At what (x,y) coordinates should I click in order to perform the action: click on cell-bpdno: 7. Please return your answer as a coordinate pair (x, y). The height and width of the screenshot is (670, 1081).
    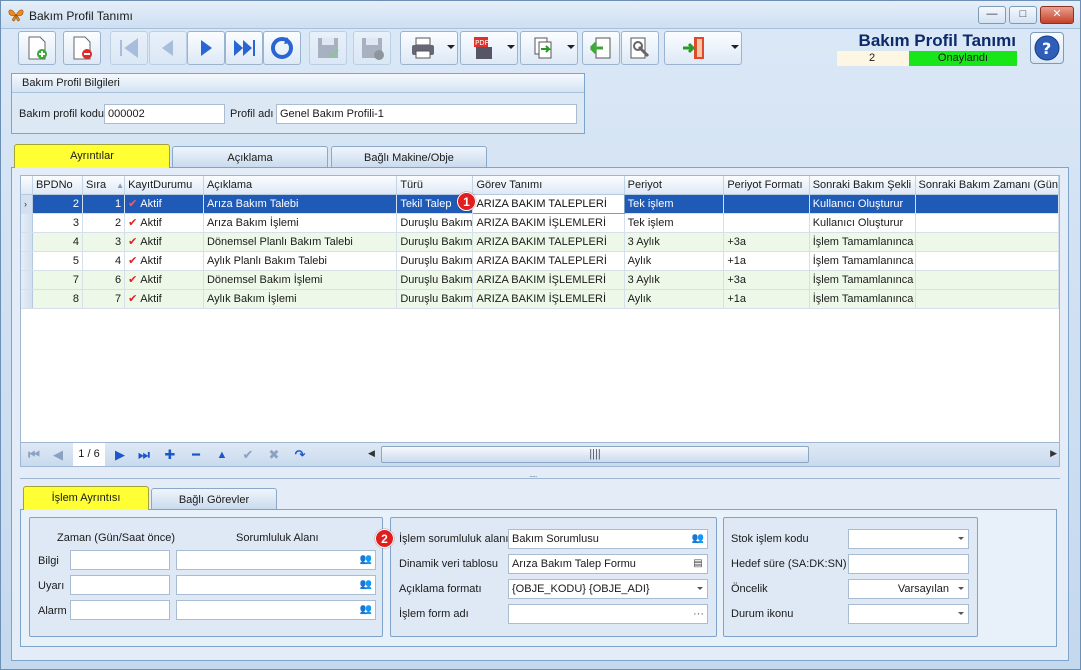
    Looking at the image, I should click on (57, 280).